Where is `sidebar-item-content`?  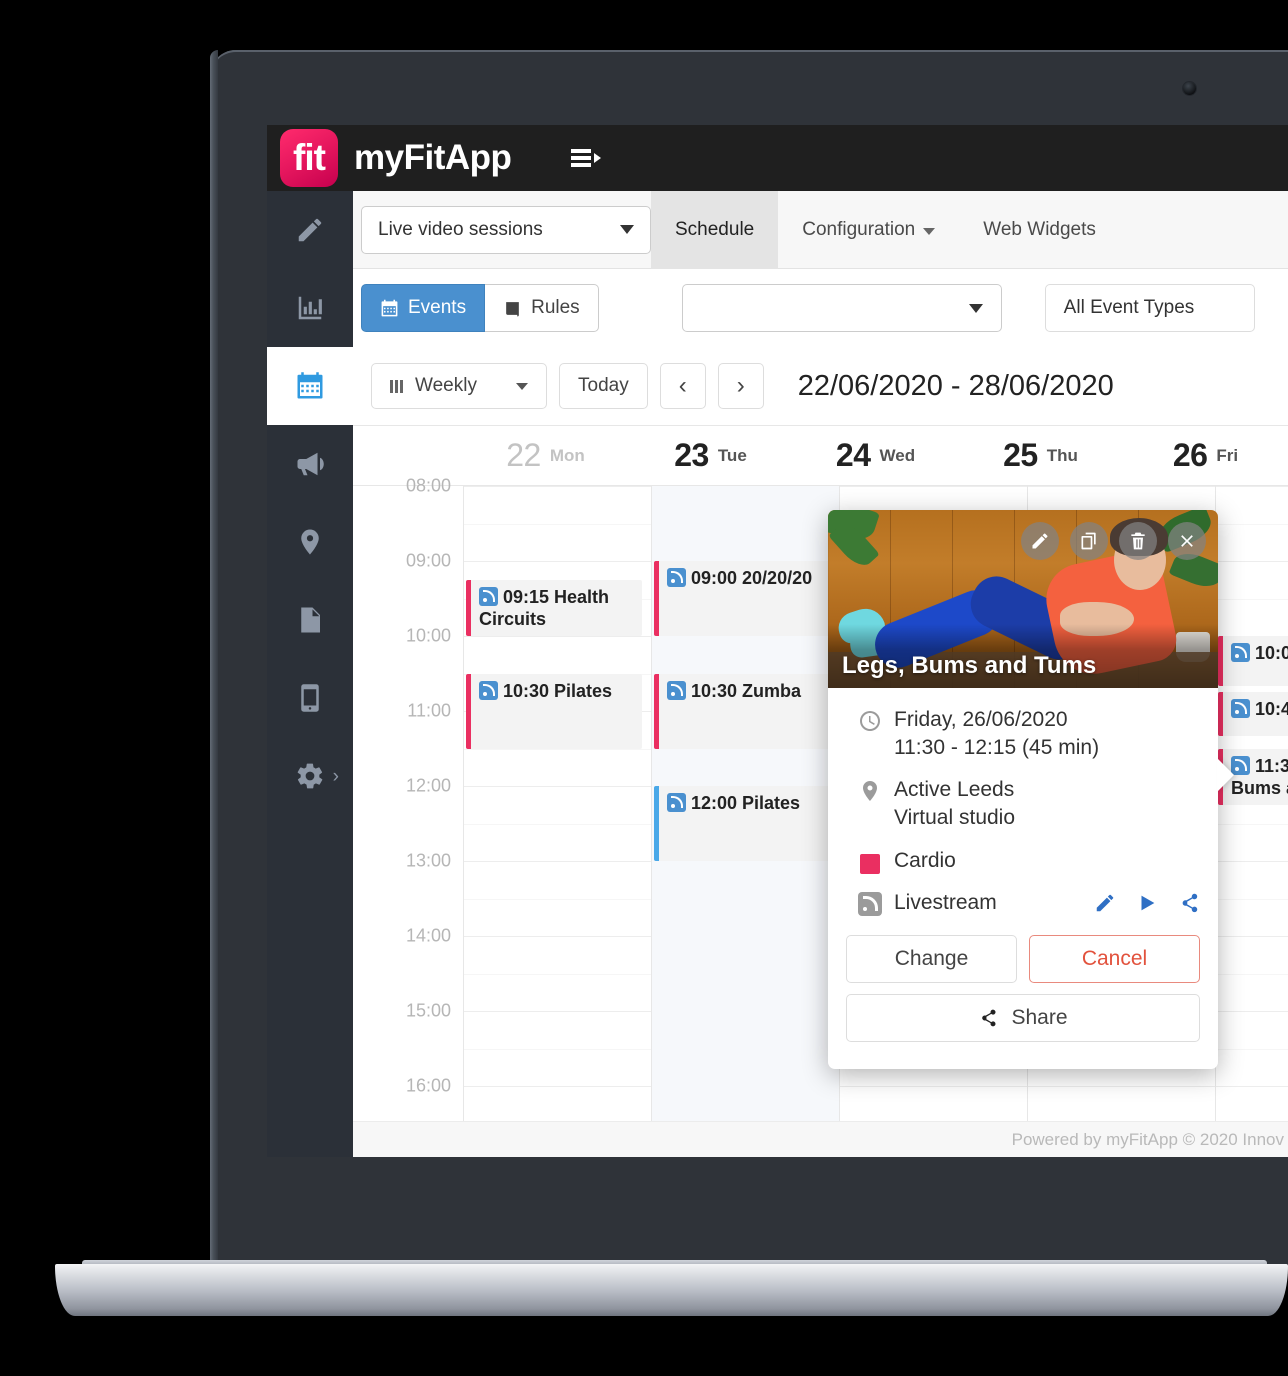 sidebar-item-content is located at coordinates (310, 230).